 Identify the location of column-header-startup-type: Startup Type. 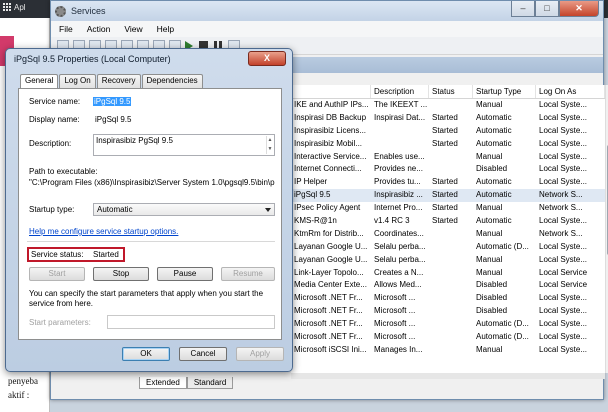
(504, 91).